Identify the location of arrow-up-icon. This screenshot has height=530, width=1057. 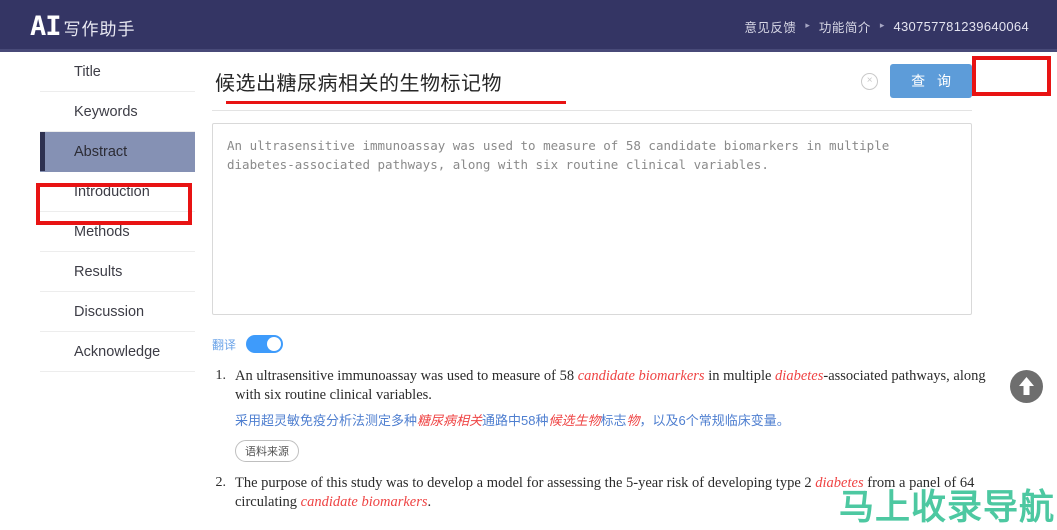
(1026, 386).